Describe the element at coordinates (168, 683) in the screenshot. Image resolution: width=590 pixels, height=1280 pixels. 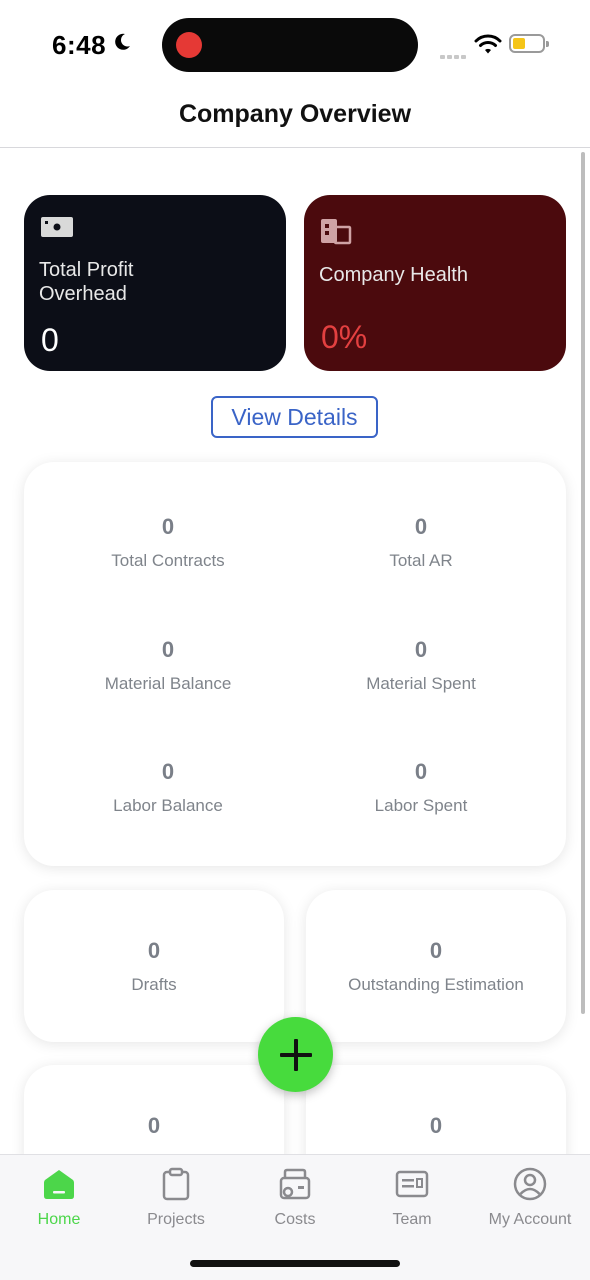
I see `stat-label: Material Balance` at that location.